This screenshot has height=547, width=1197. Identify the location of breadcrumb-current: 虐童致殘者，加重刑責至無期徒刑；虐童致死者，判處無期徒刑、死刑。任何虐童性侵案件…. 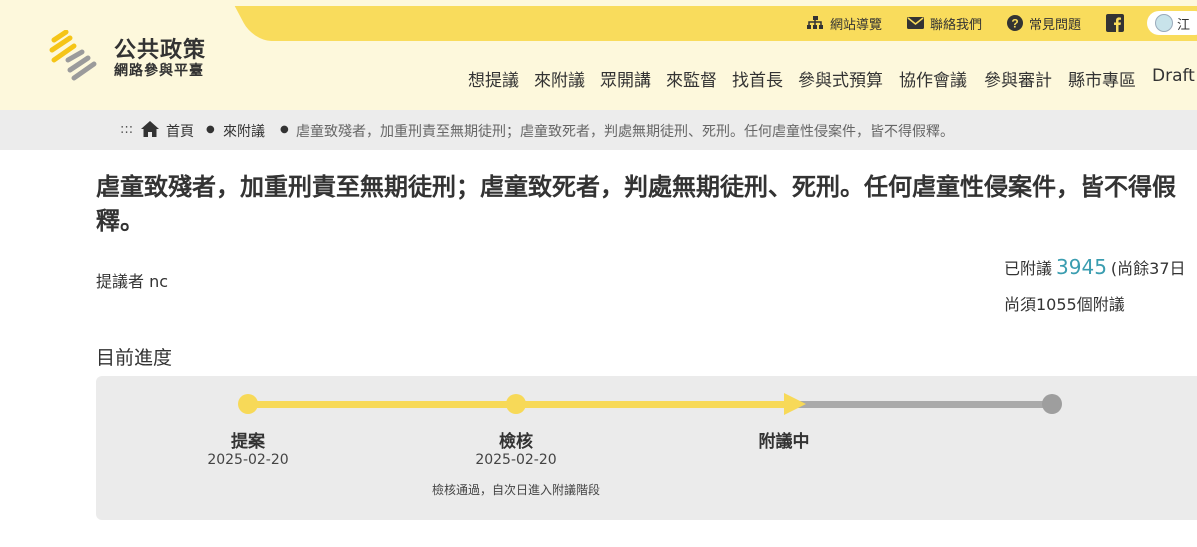
(625, 132).